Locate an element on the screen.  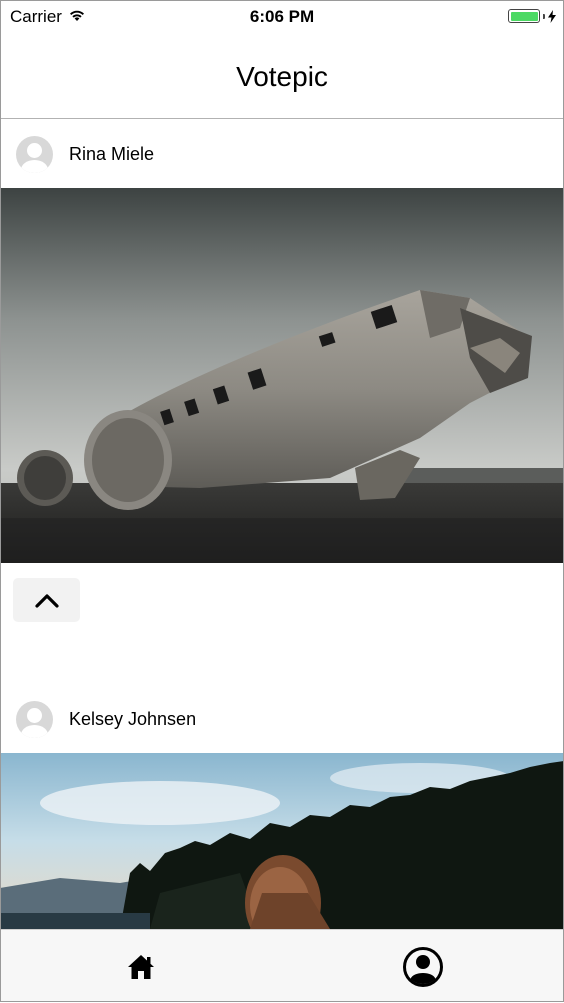
battery-icon is located at coordinates (524, 16).